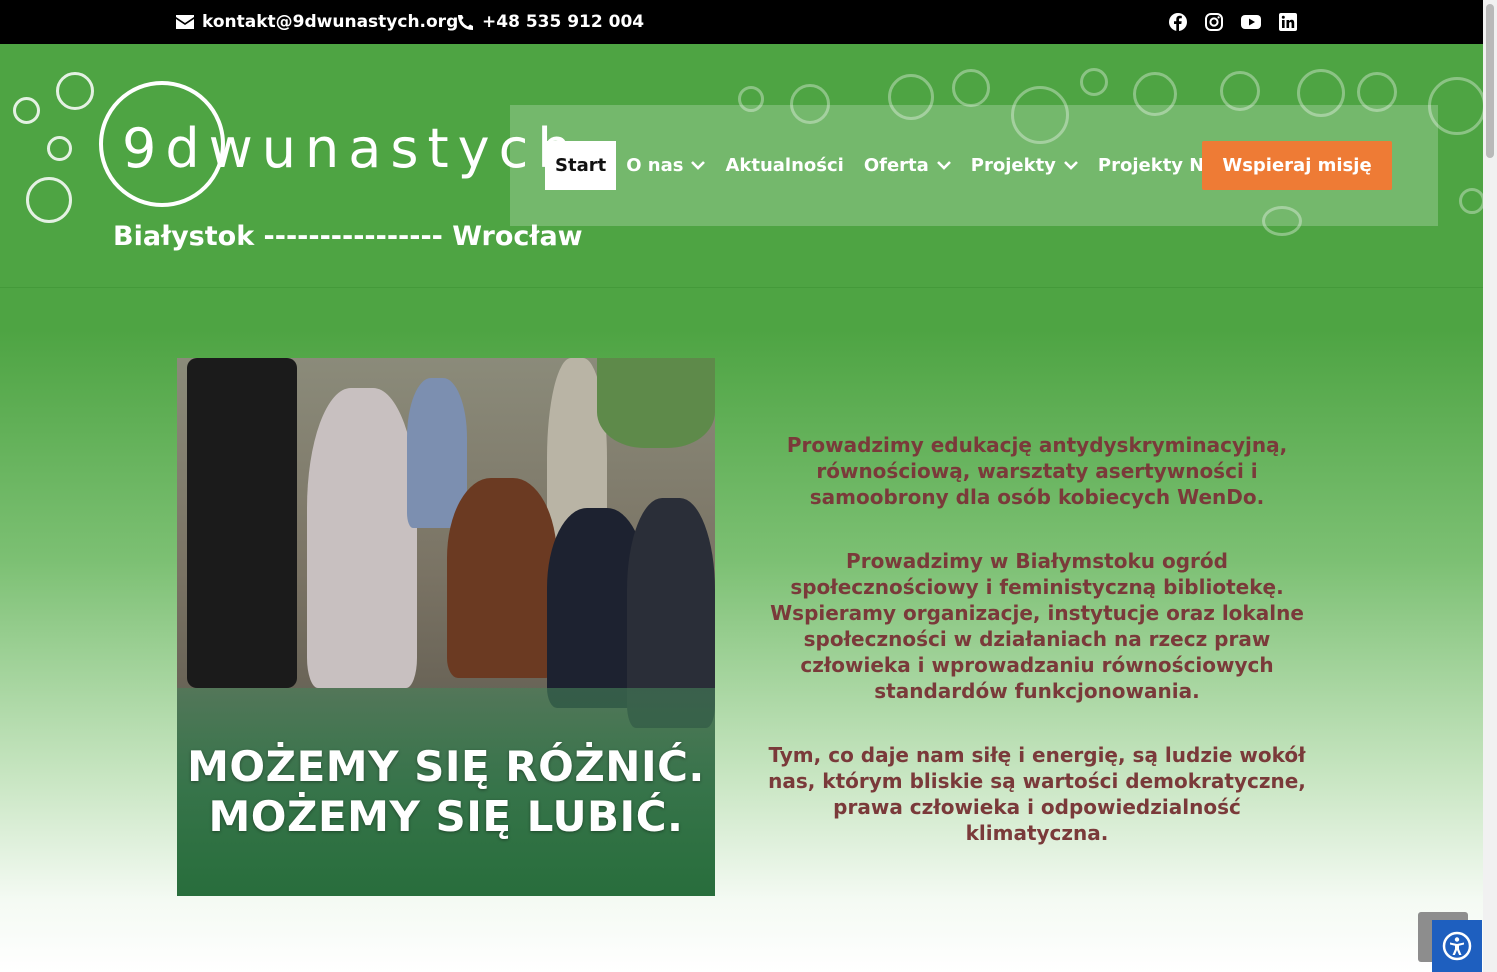 The height and width of the screenshot is (972, 1497). Describe the element at coordinates (1013, 165) in the screenshot. I see `nav-label: Projekty` at that location.